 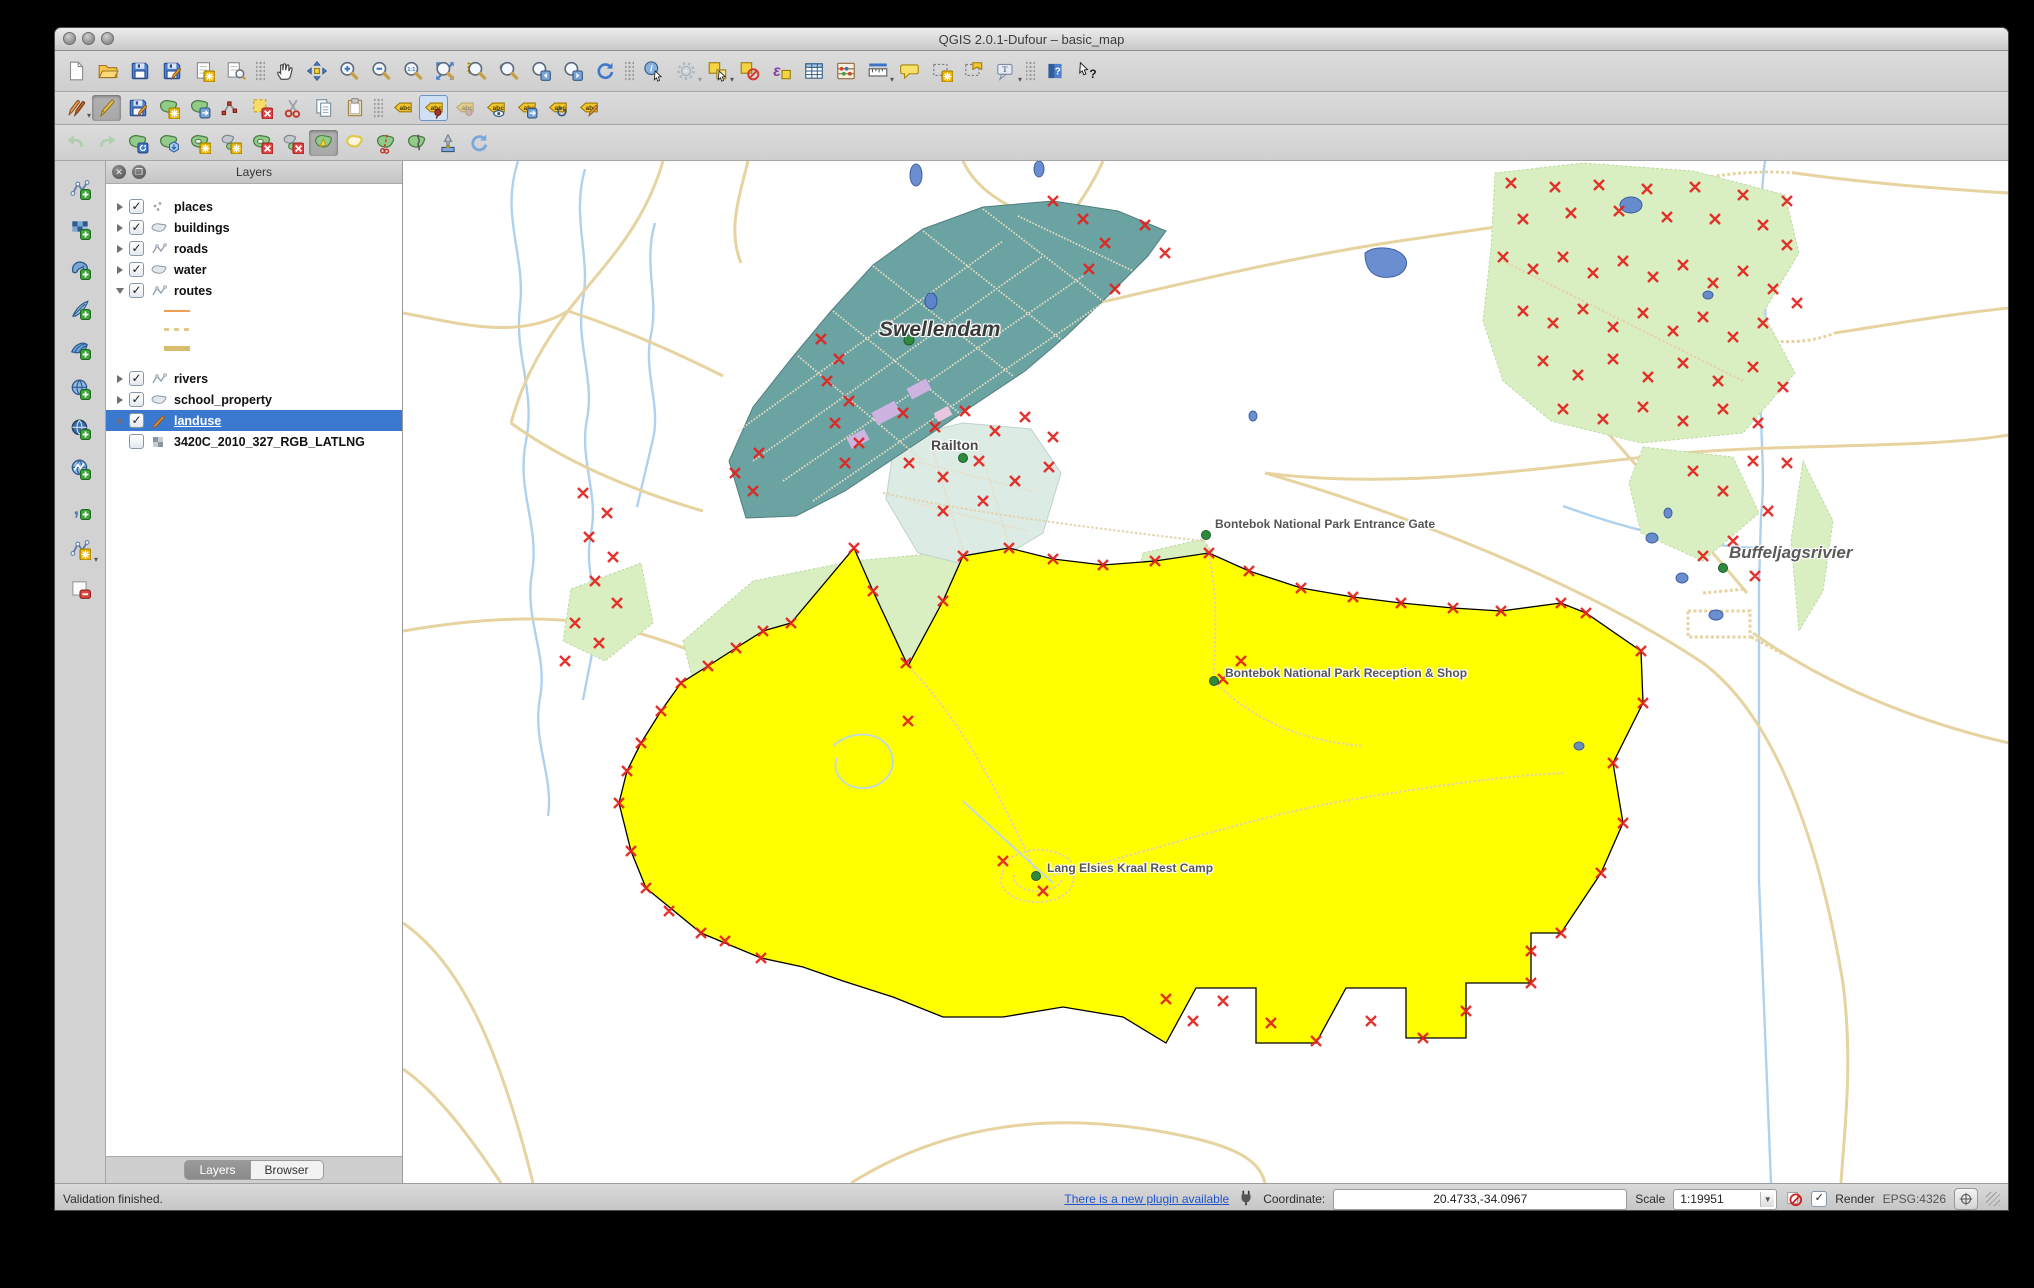 What do you see at coordinates (1246, 1199) in the screenshot?
I see `plugin-icon` at bounding box center [1246, 1199].